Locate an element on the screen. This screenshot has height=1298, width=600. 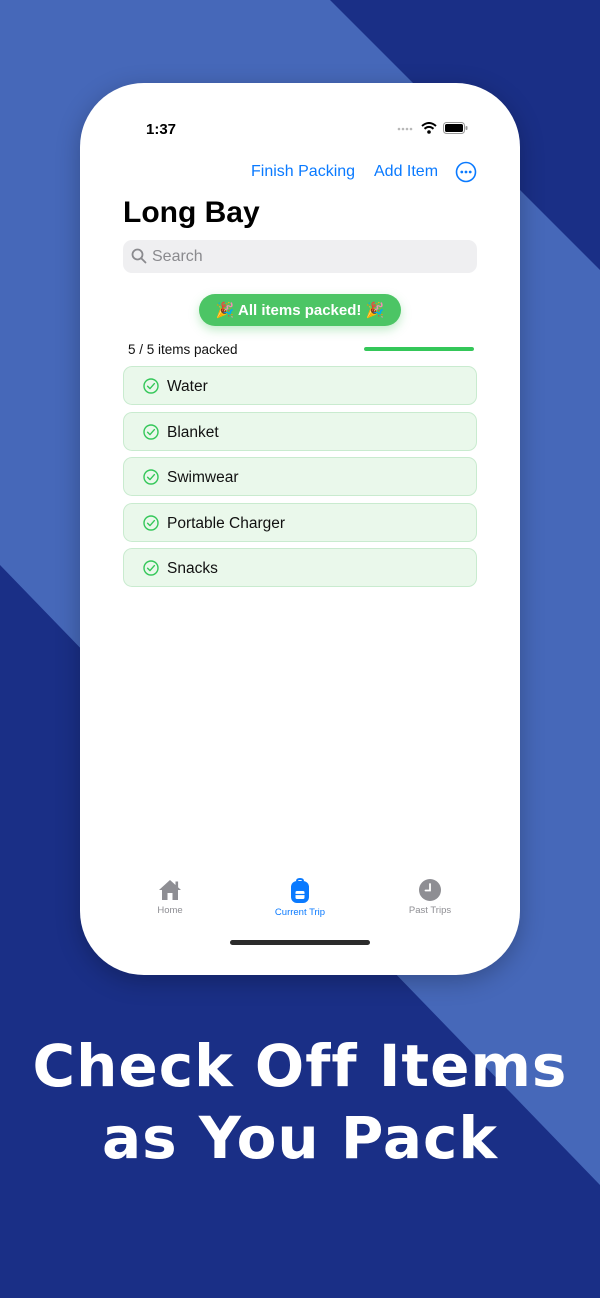
progress-bar is located at coordinates (419, 349).